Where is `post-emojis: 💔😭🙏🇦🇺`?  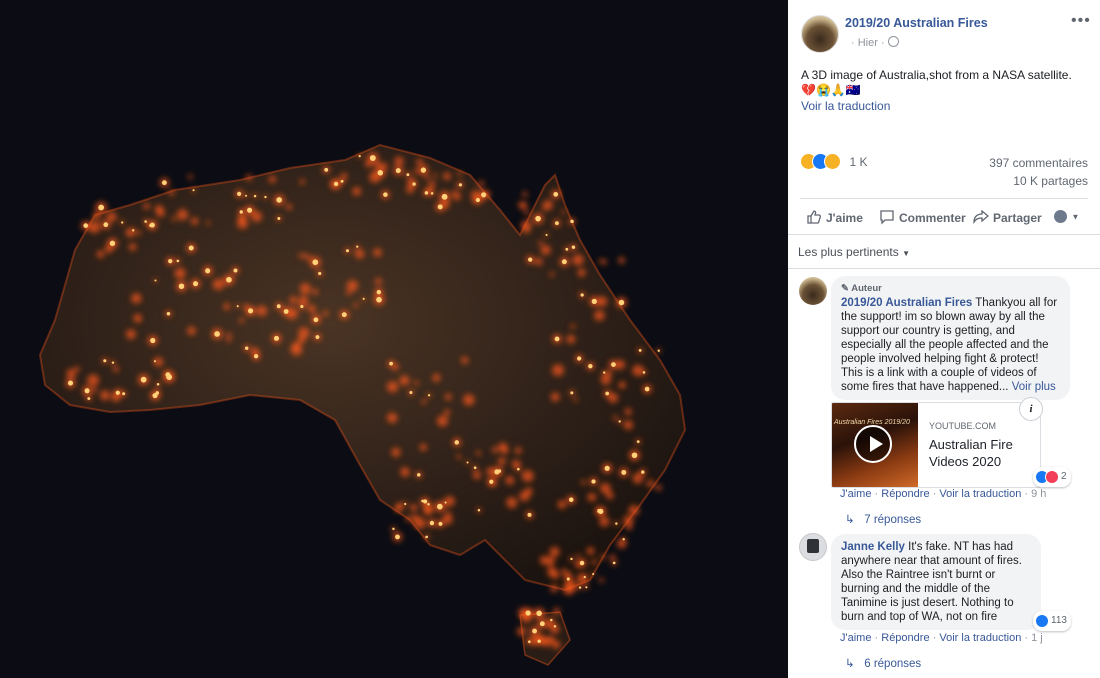
post-emojis: 💔😭🙏🇦🇺 is located at coordinates (831, 90).